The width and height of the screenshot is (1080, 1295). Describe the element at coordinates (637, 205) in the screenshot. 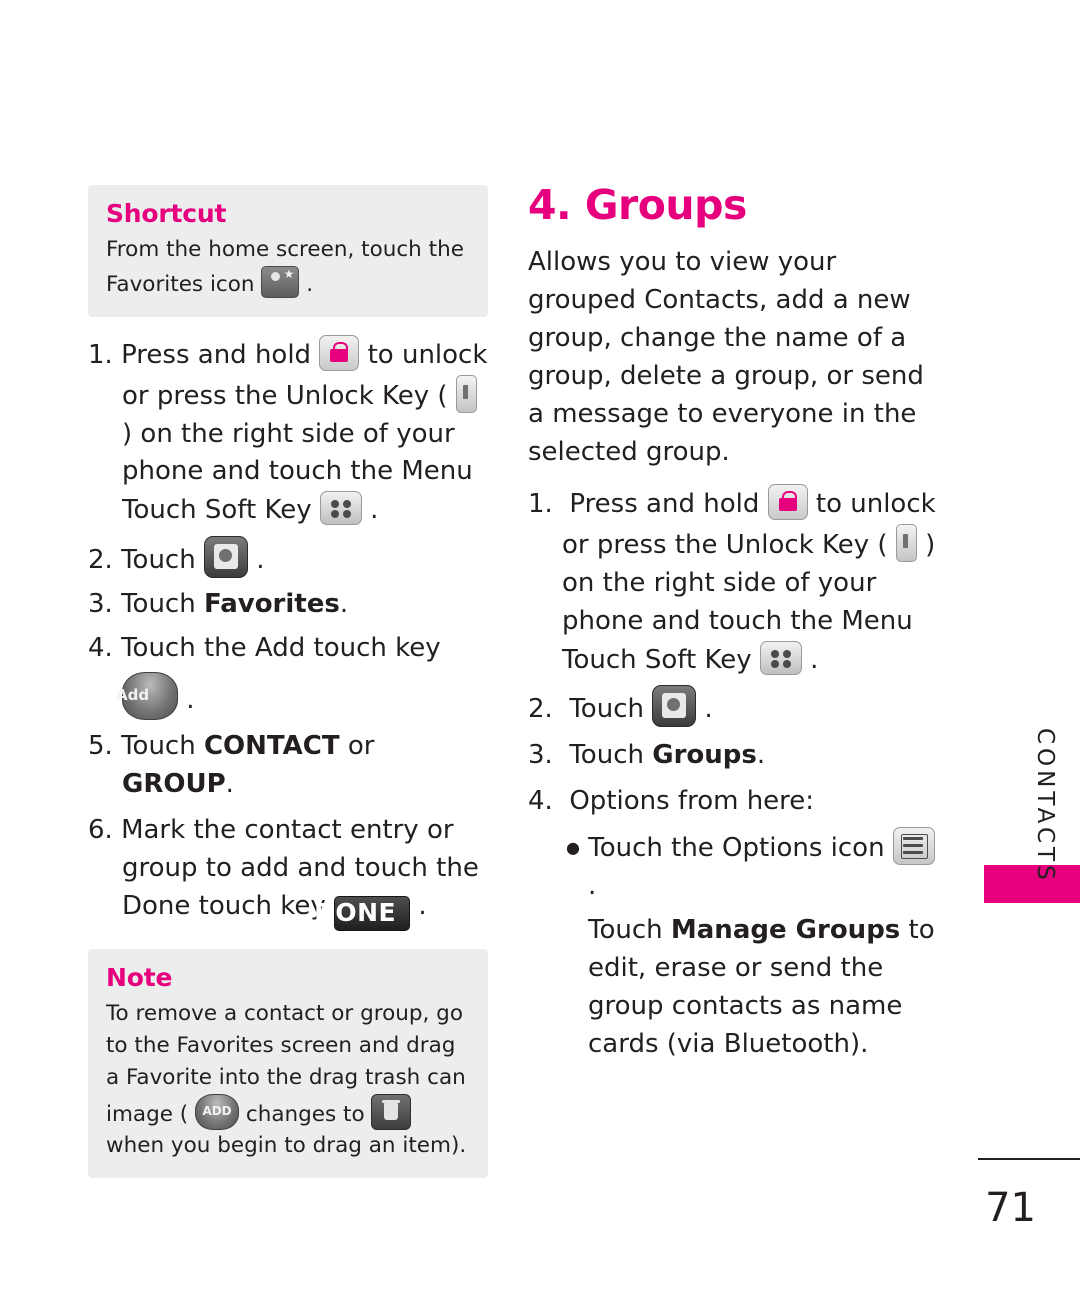

I see `page-title: 4. Groups` at that location.